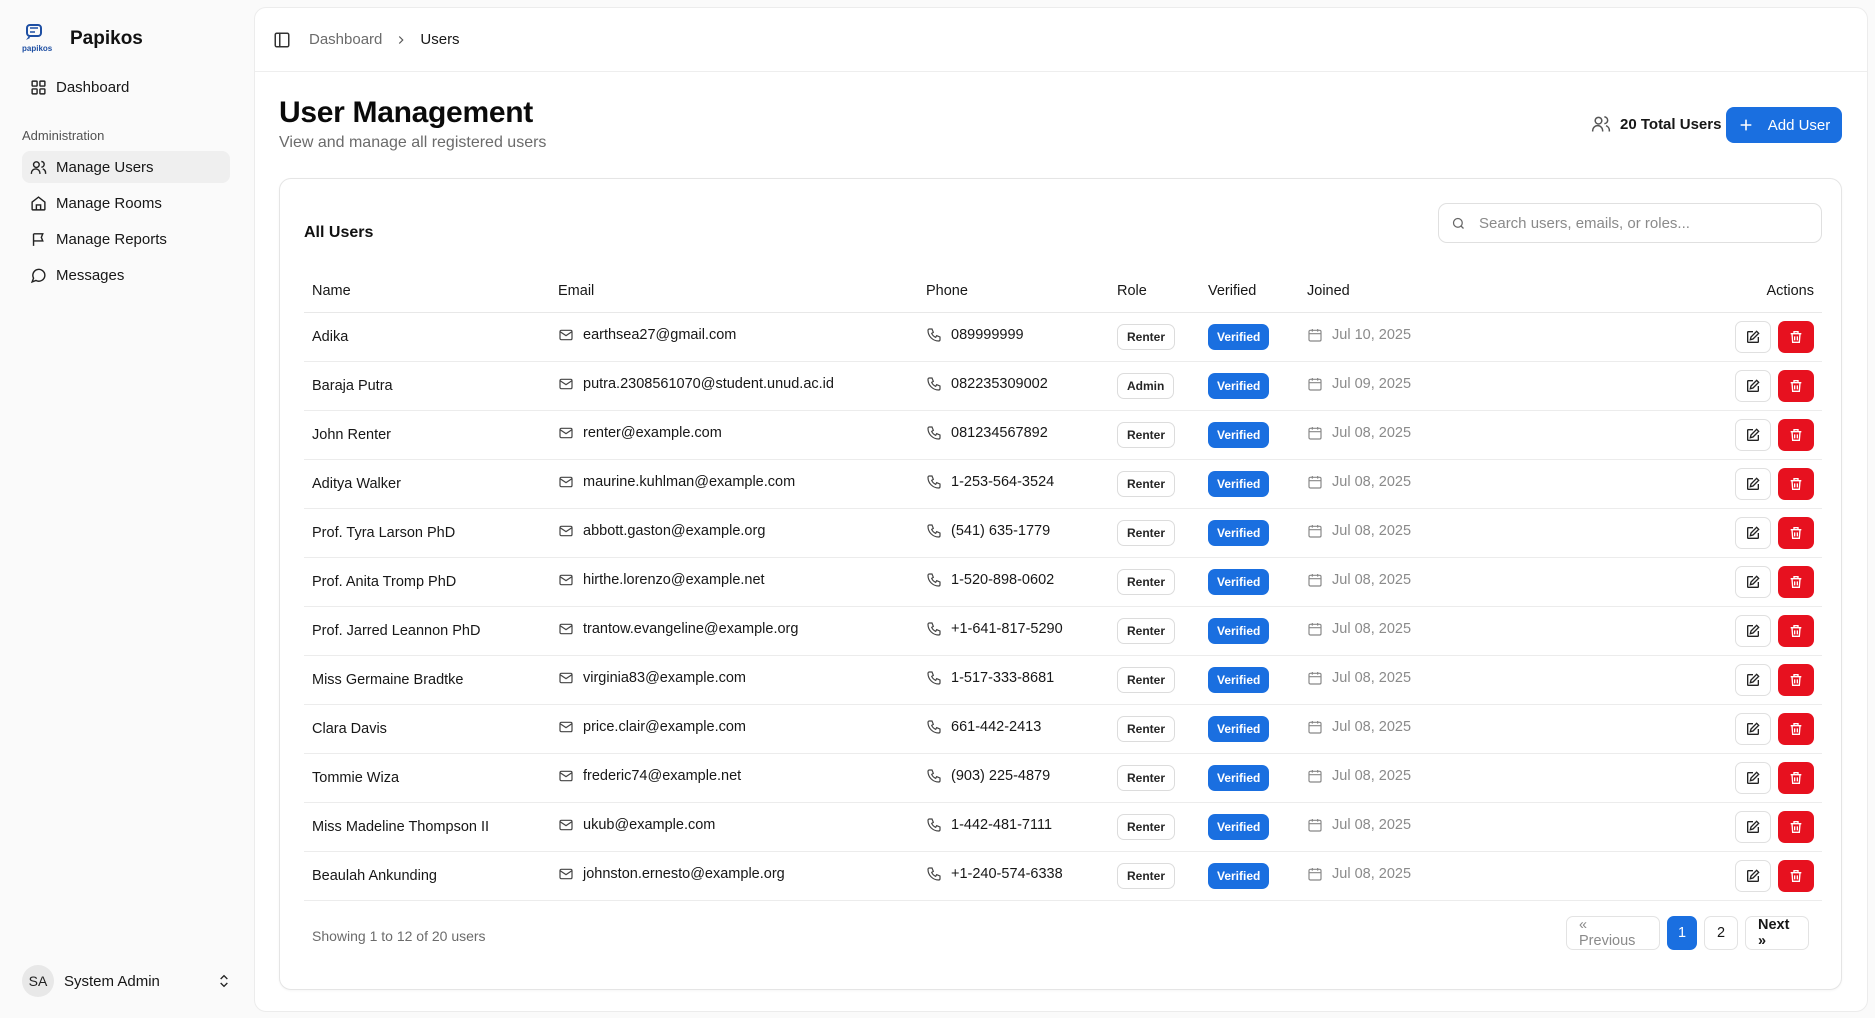 This screenshot has height=1018, width=1875. I want to click on user-phone: 089999999, so click(987, 334).